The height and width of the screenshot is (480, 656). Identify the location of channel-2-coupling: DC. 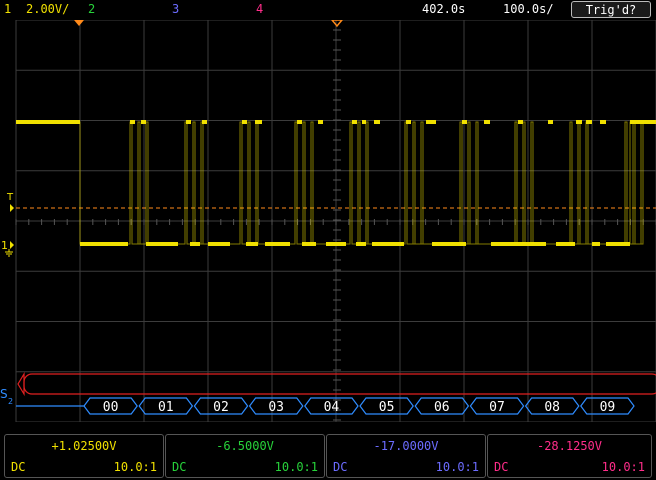
(179, 467).